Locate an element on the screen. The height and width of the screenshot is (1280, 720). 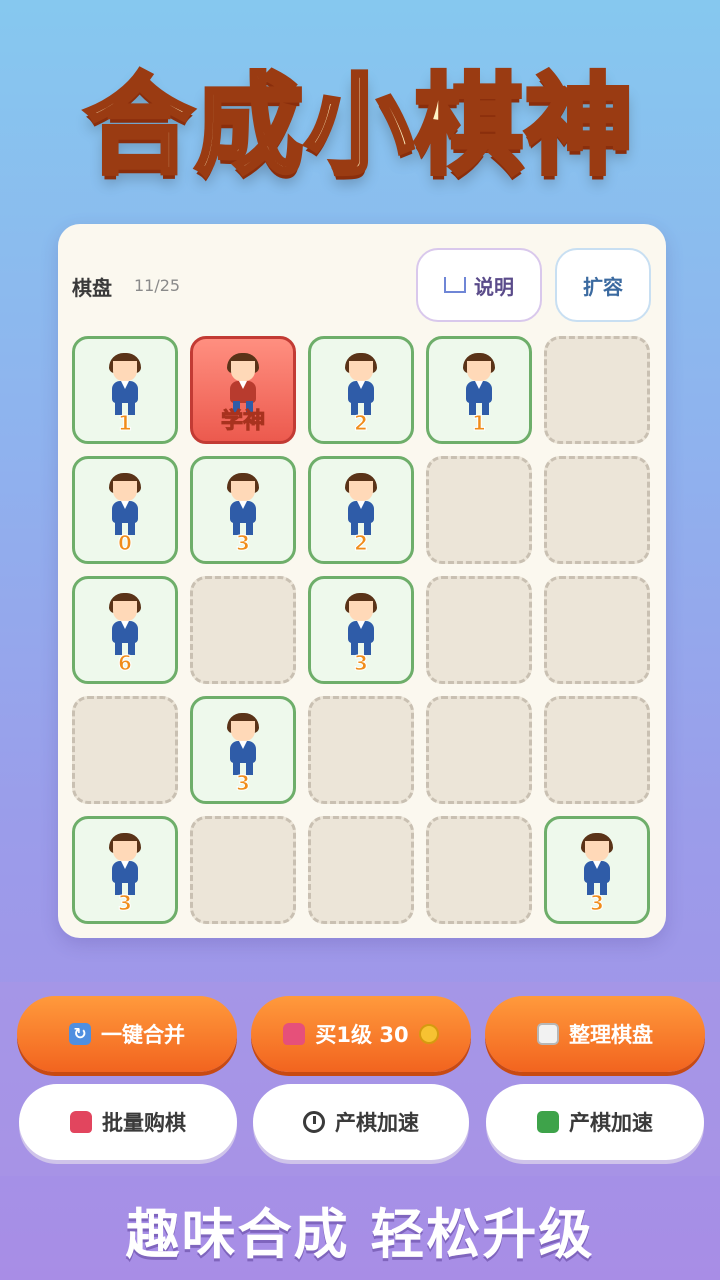
board-cell-piece: 6 is located at coordinates (125, 630).